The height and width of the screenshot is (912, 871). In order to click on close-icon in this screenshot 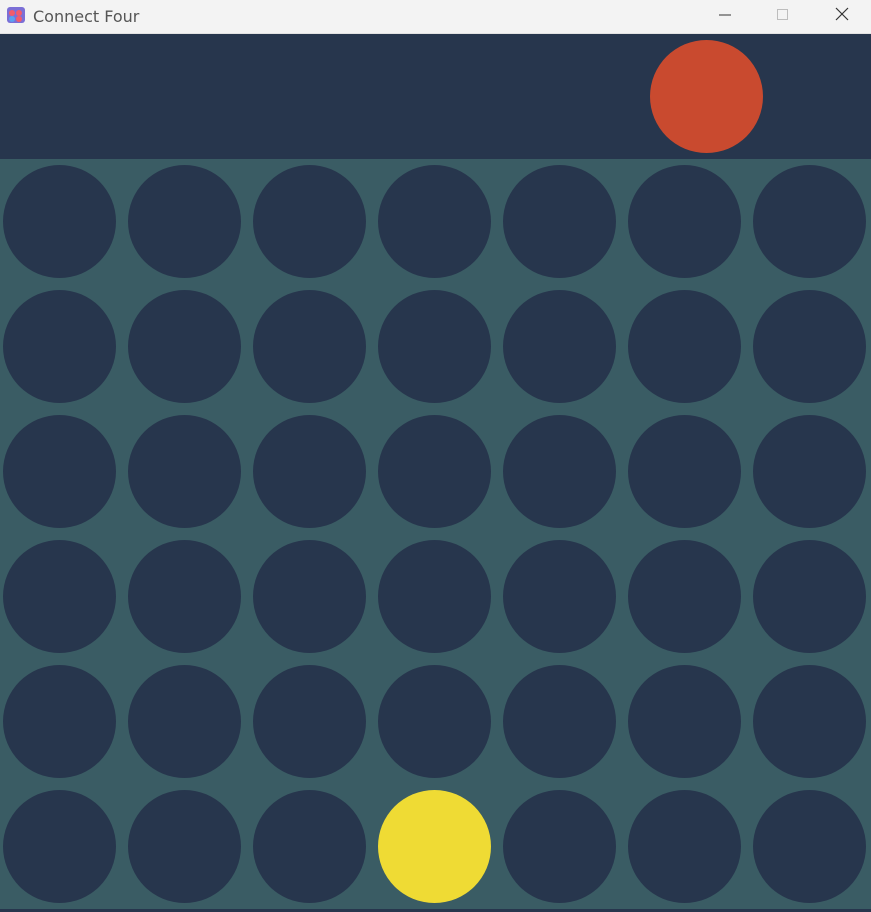, I will do `click(842, 16)`.